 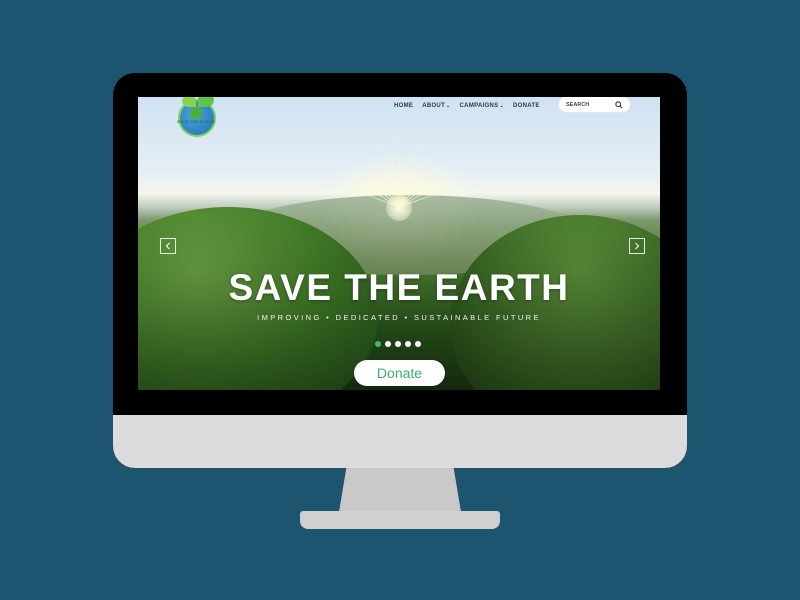 I want to click on slider-next-button, so click(x=637, y=246).